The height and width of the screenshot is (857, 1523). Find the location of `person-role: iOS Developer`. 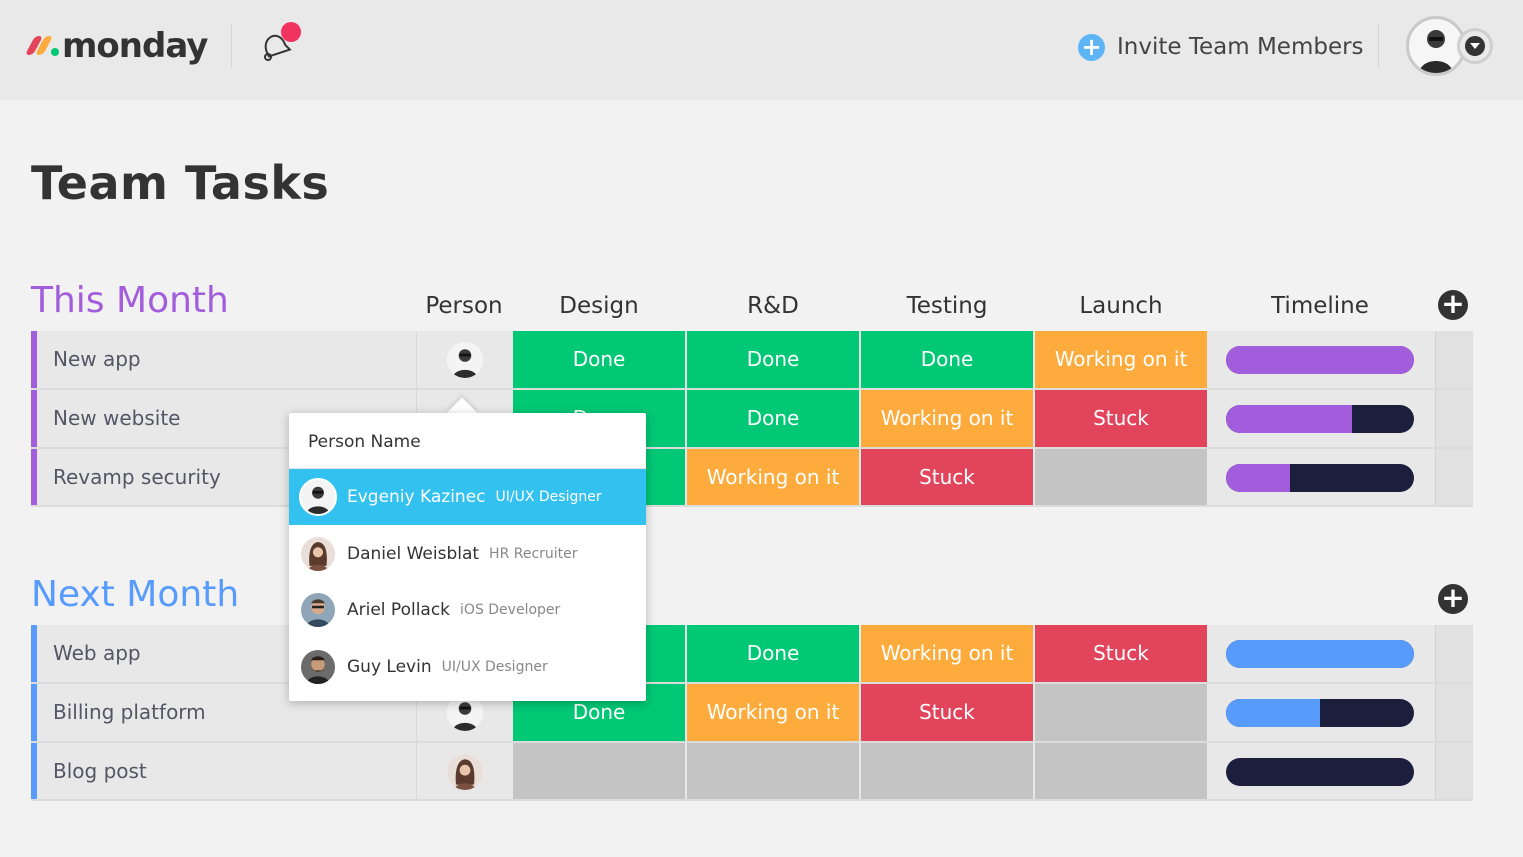

person-role: iOS Developer is located at coordinates (510, 610).